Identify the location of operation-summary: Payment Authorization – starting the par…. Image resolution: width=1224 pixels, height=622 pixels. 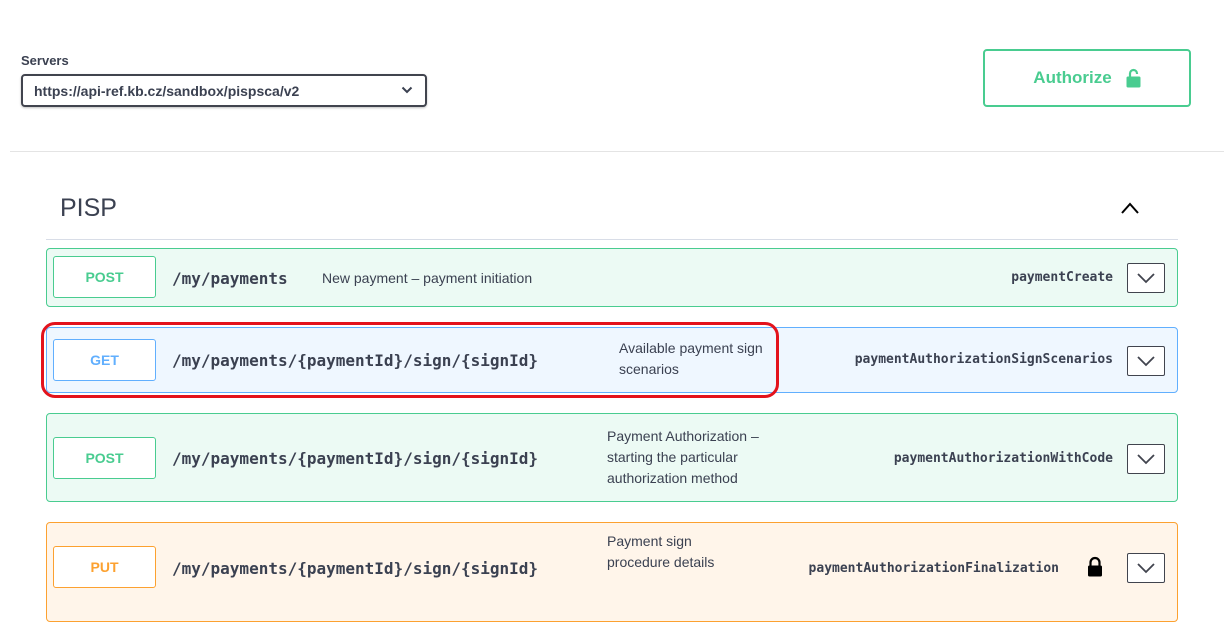
(683, 457).